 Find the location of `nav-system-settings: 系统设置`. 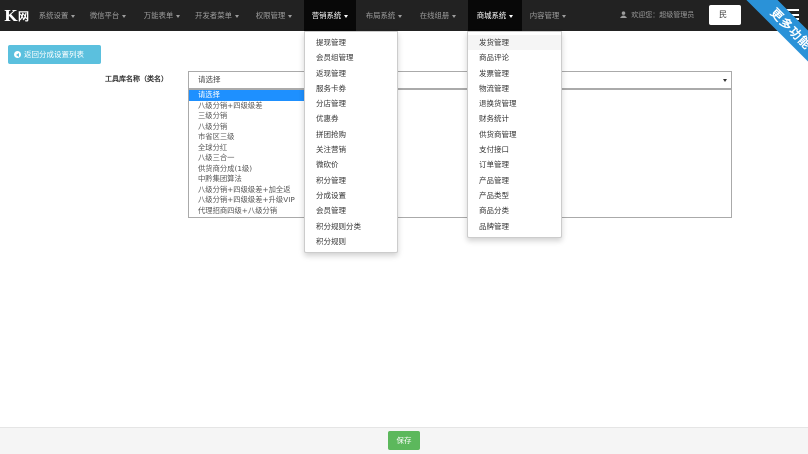

nav-system-settings: 系统设置 is located at coordinates (57, 15).